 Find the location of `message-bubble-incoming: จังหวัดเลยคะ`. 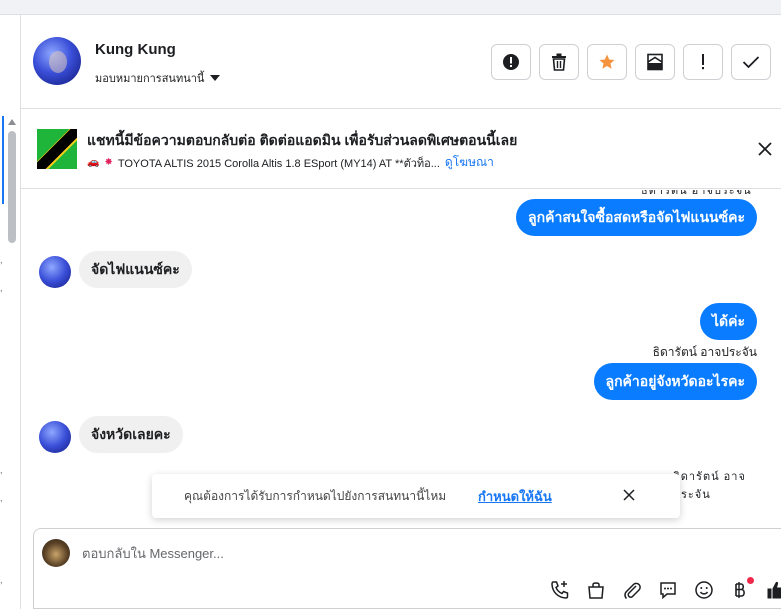

message-bubble-incoming: จังหวัดเลยคะ is located at coordinates (131, 434).